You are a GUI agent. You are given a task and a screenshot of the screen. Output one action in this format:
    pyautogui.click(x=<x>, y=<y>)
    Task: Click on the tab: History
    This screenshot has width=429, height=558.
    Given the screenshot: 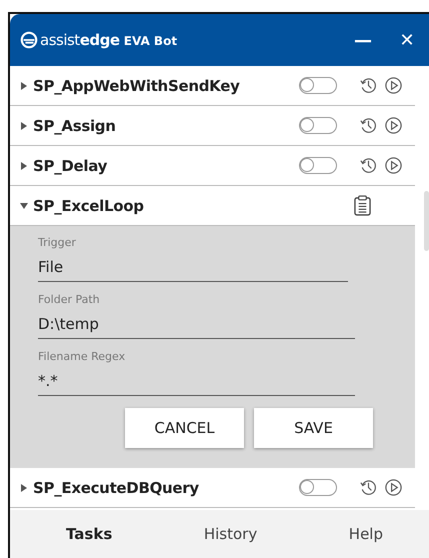 What is the action you would take?
    pyautogui.click(x=231, y=534)
    